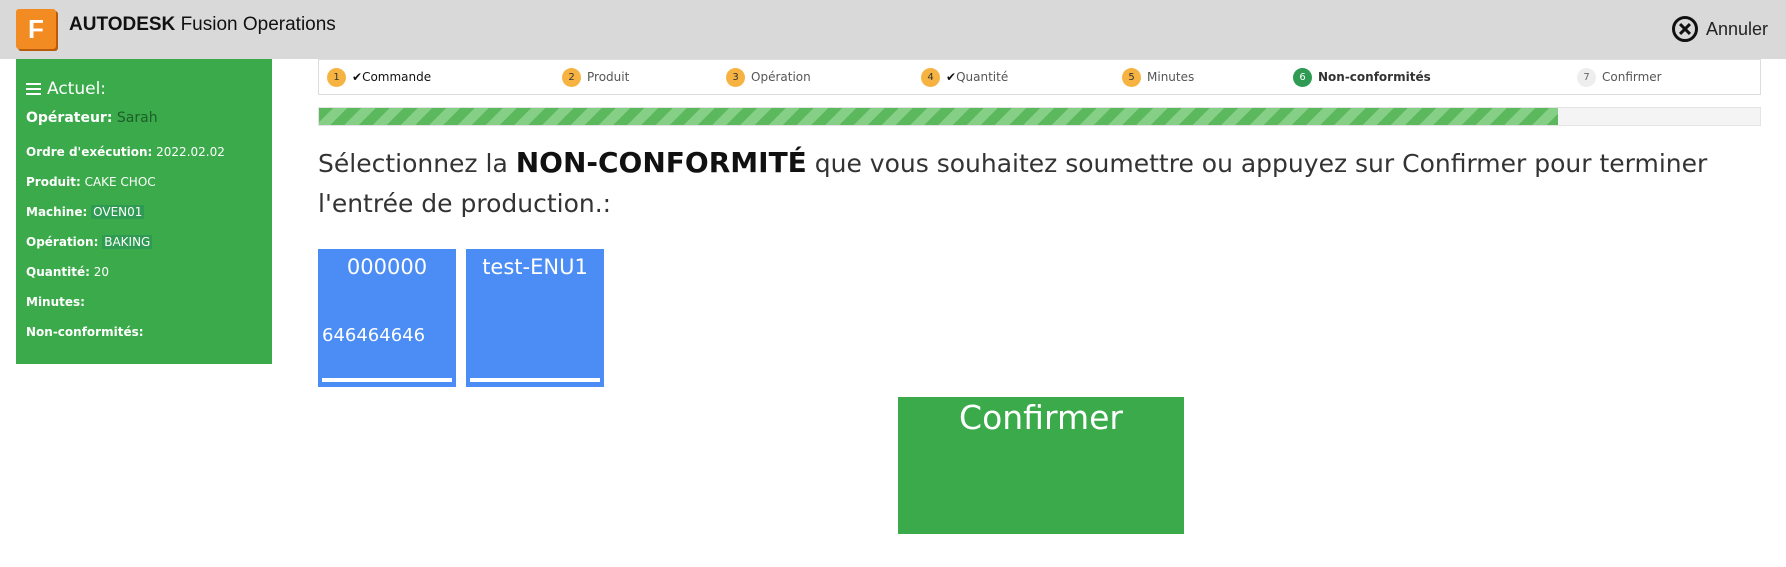 The width and height of the screenshot is (1786, 567). What do you see at coordinates (781, 77) in the screenshot?
I see `step-label: Opération` at bounding box center [781, 77].